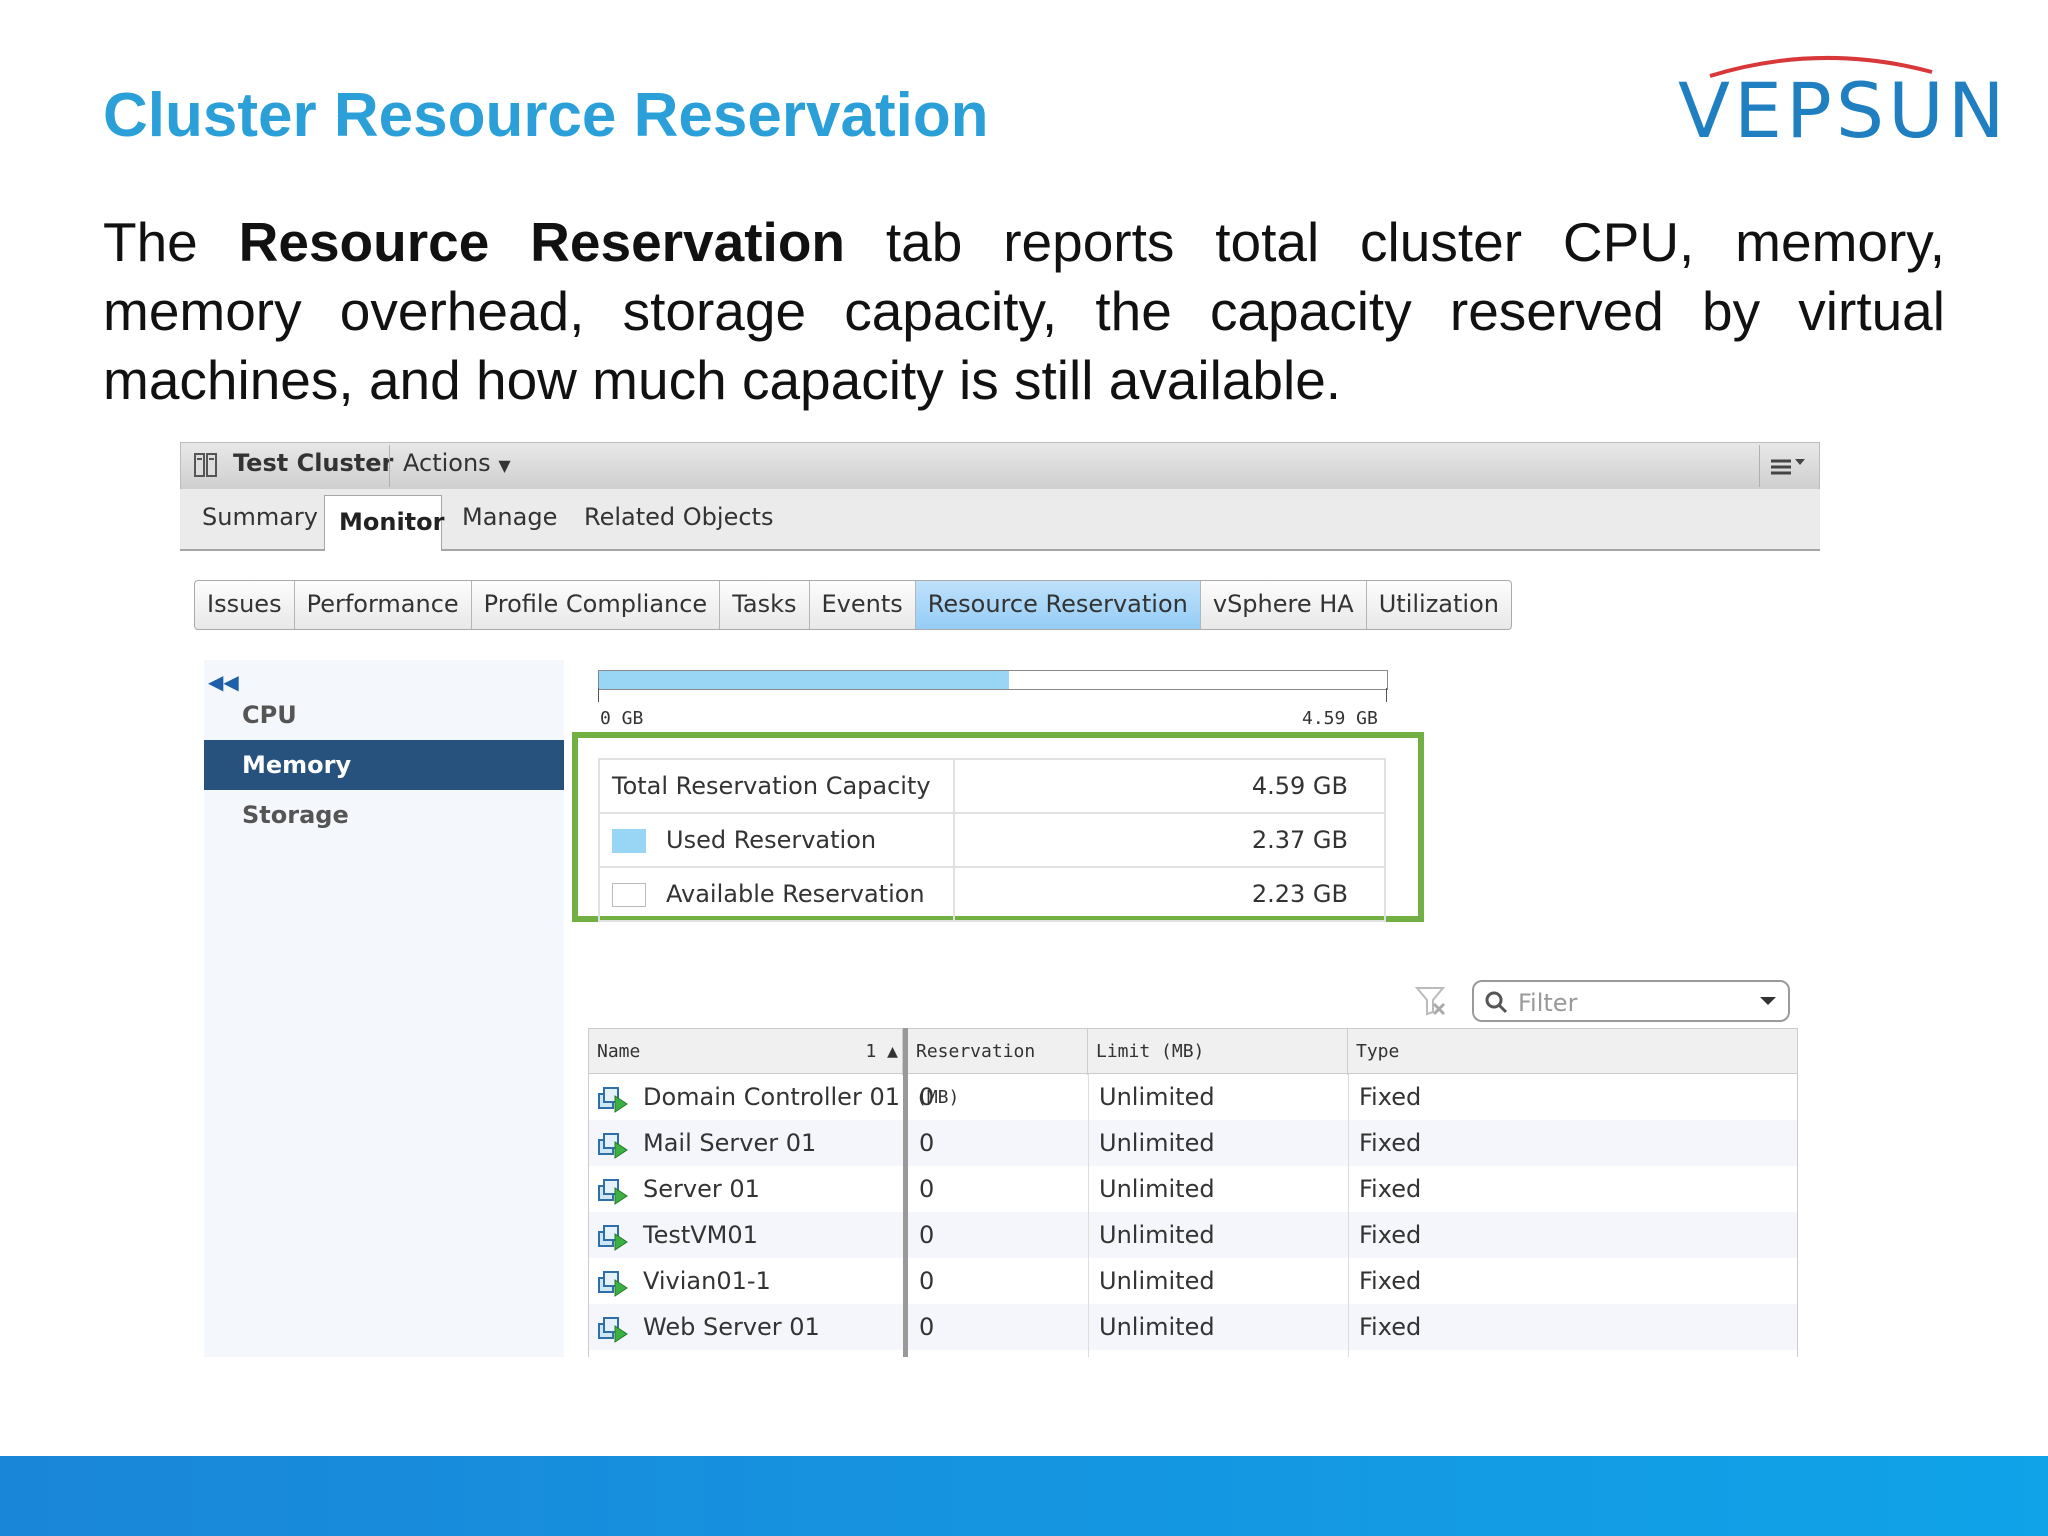 The image size is (2048, 1536). What do you see at coordinates (504, 465) in the screenshot?
I see `chevron-down-icon: ▼` at bounding box center [504, 465].